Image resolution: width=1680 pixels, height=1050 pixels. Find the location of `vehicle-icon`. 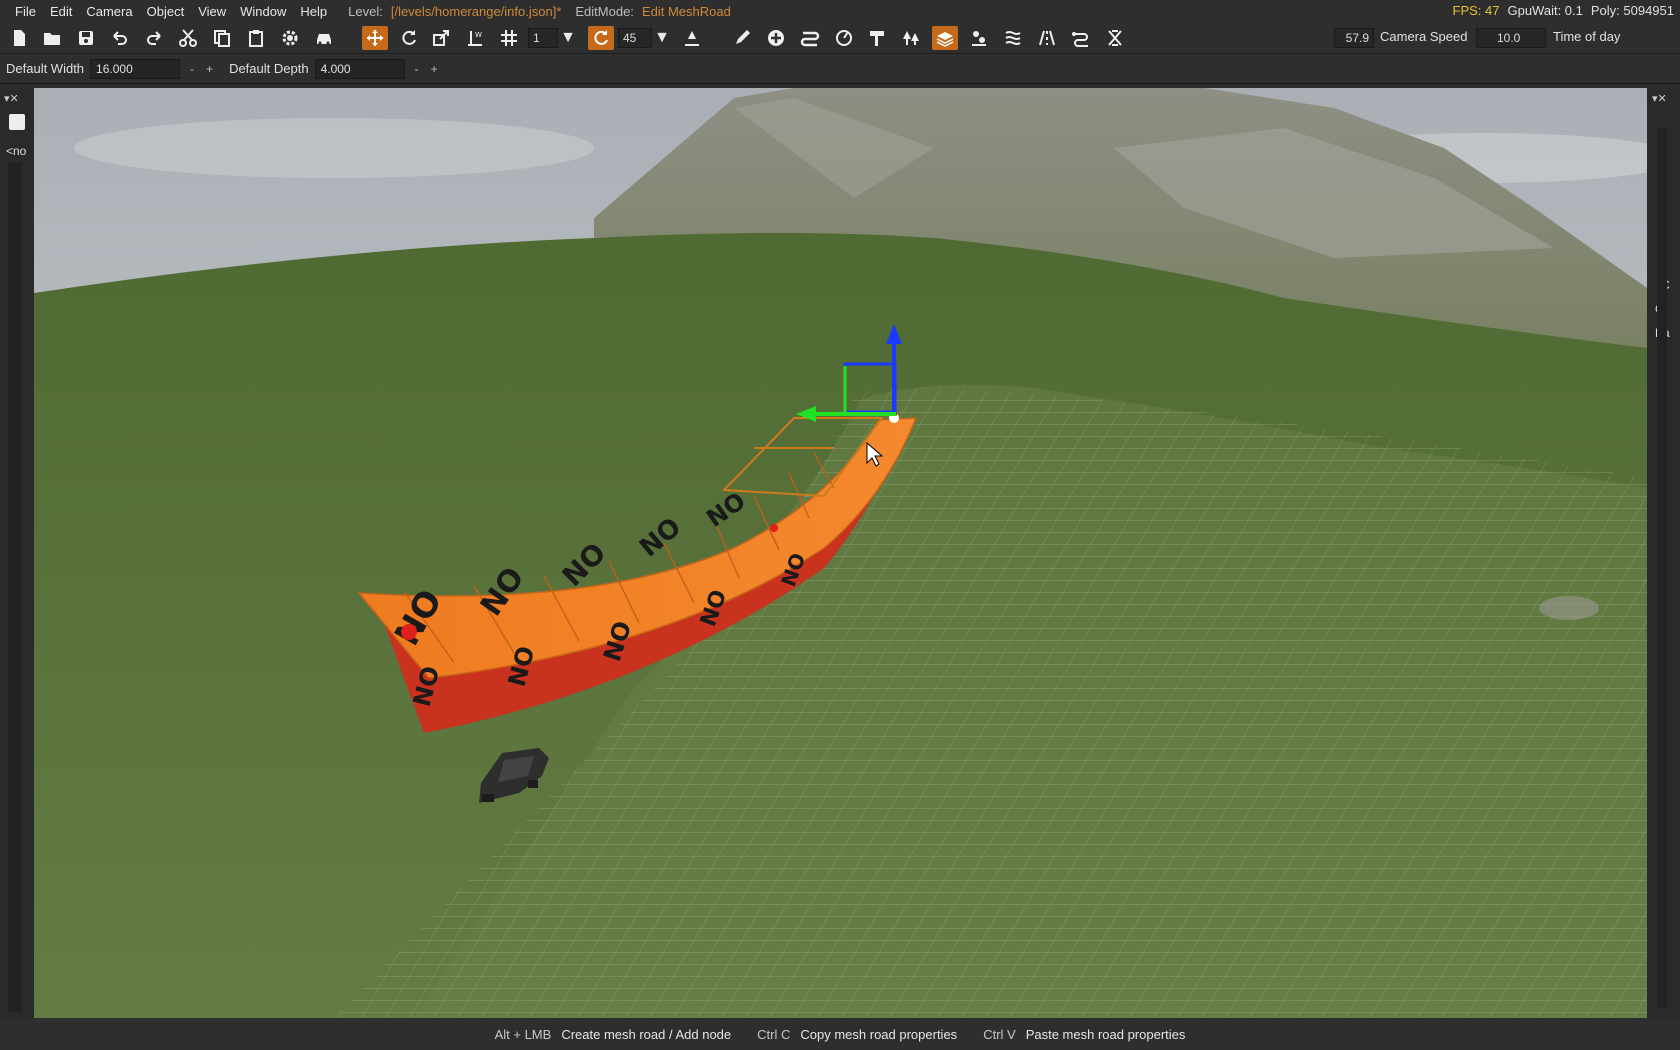

vehicle-icon is located at coordinates (324, 38).